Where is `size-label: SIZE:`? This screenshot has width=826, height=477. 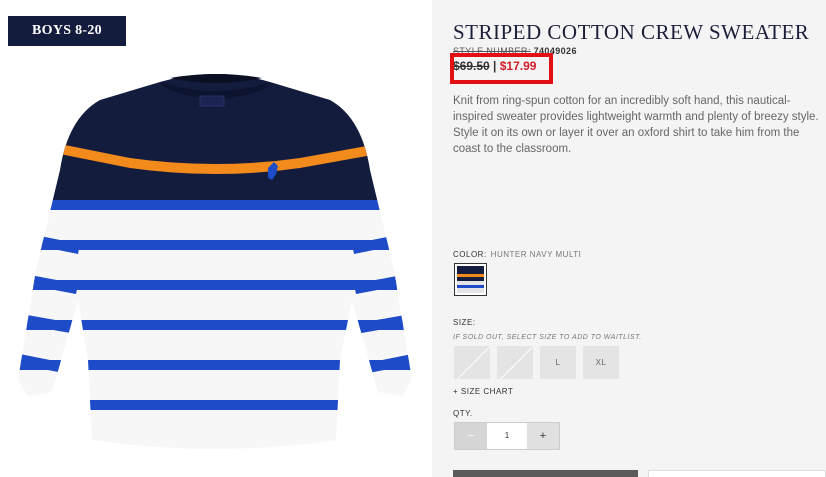 size-label: SIZE: is located at coordinates (464, 322).